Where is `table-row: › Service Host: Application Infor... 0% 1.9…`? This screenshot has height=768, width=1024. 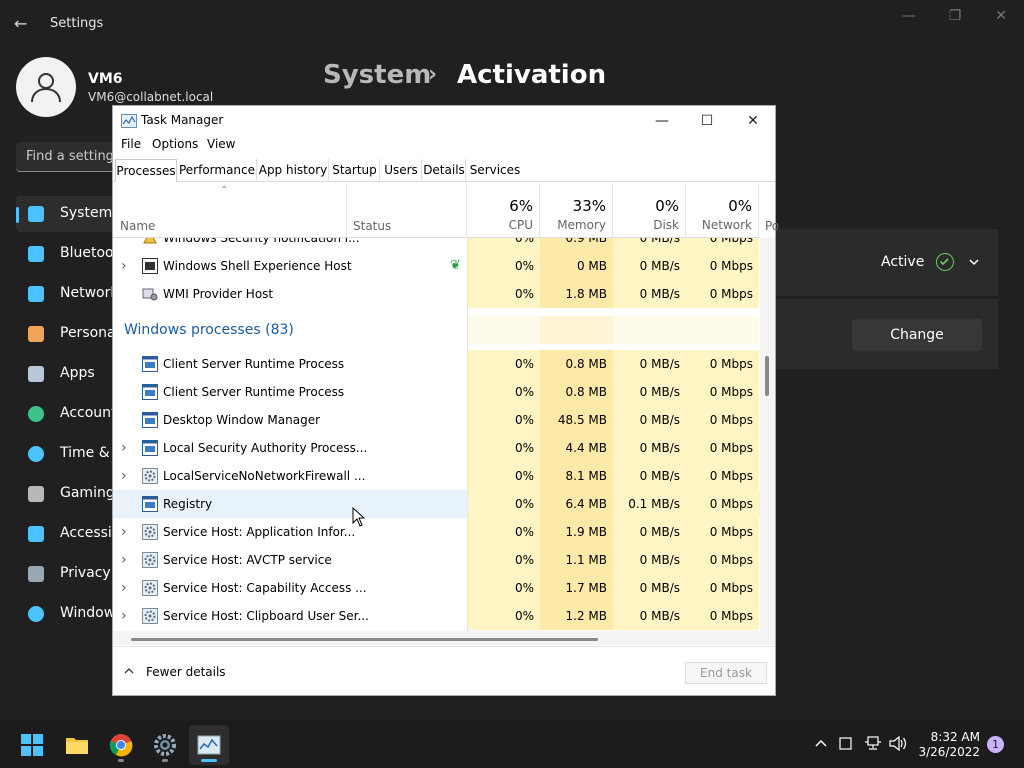
table-row: › Service Host: Application Infor... 0% 1.9… is located at coordinates (436, 532).